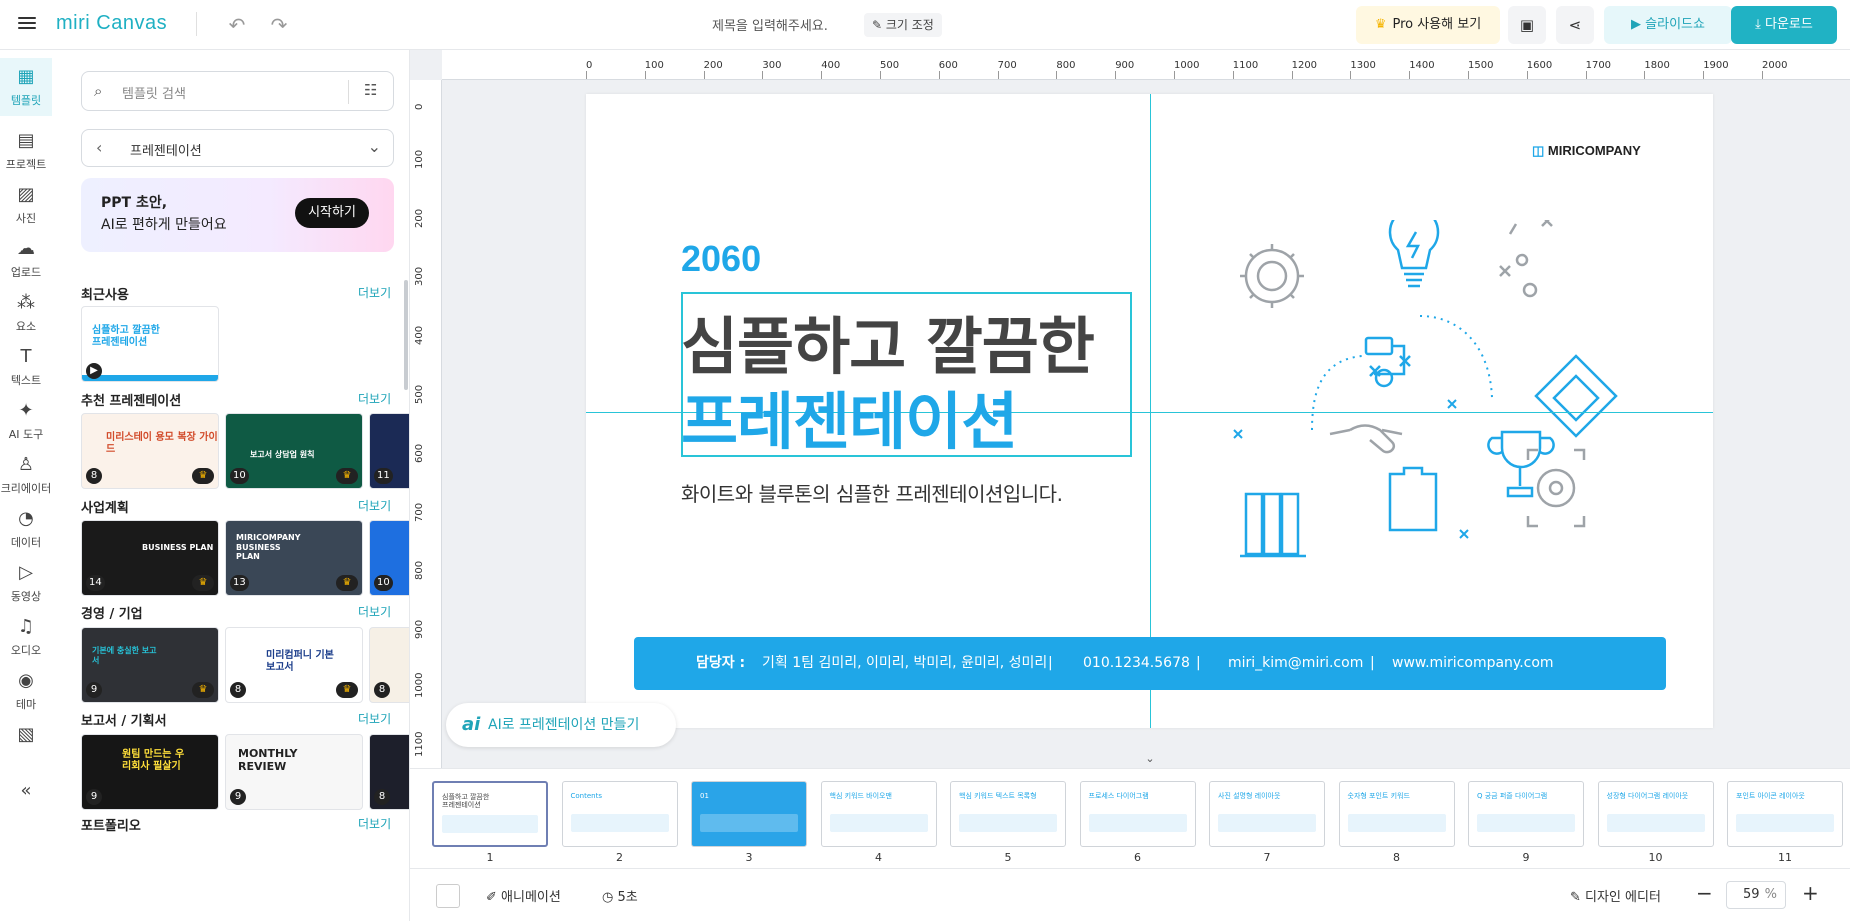 This screenshot has width=1850, height=921. I want to click on template-search-input: ⌕ 템플릿 검색 ☷, so click(237, 91).